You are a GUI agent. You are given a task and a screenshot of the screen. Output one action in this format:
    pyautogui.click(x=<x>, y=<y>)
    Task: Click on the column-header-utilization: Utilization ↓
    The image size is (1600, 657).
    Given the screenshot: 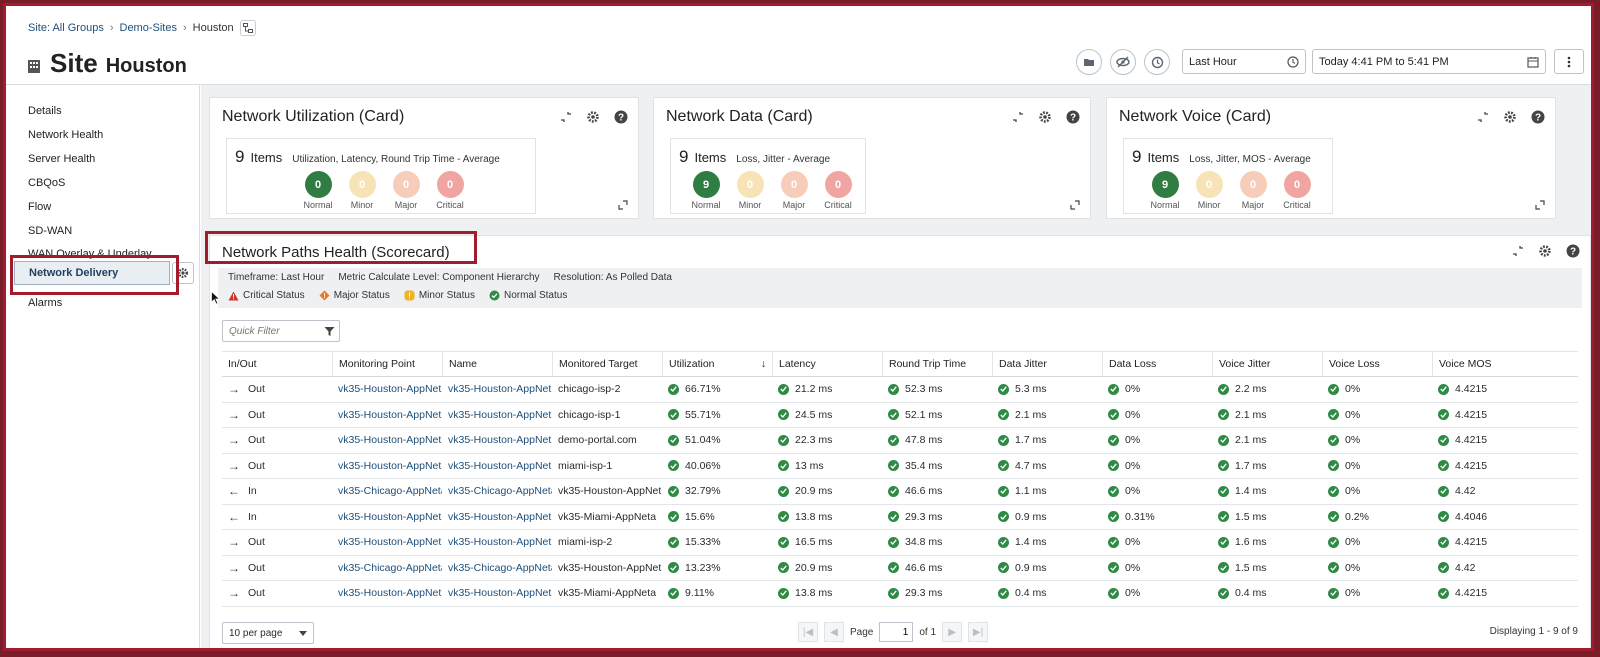 What is the action you would take?
    pyautogui.click(x=717, y=364)
    